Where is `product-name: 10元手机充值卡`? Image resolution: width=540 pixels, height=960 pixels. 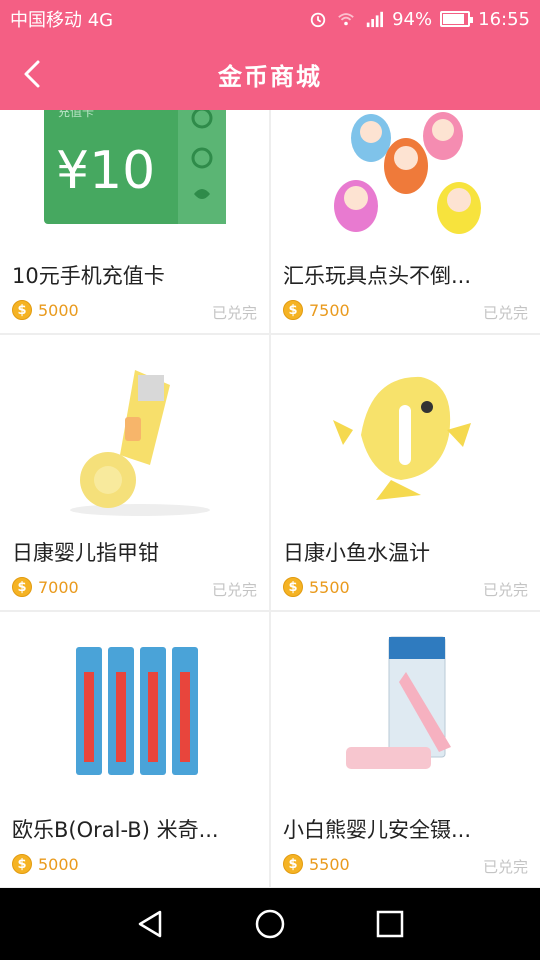 product-name: 10元手机充值卡 is located at coordinates (88, 276).